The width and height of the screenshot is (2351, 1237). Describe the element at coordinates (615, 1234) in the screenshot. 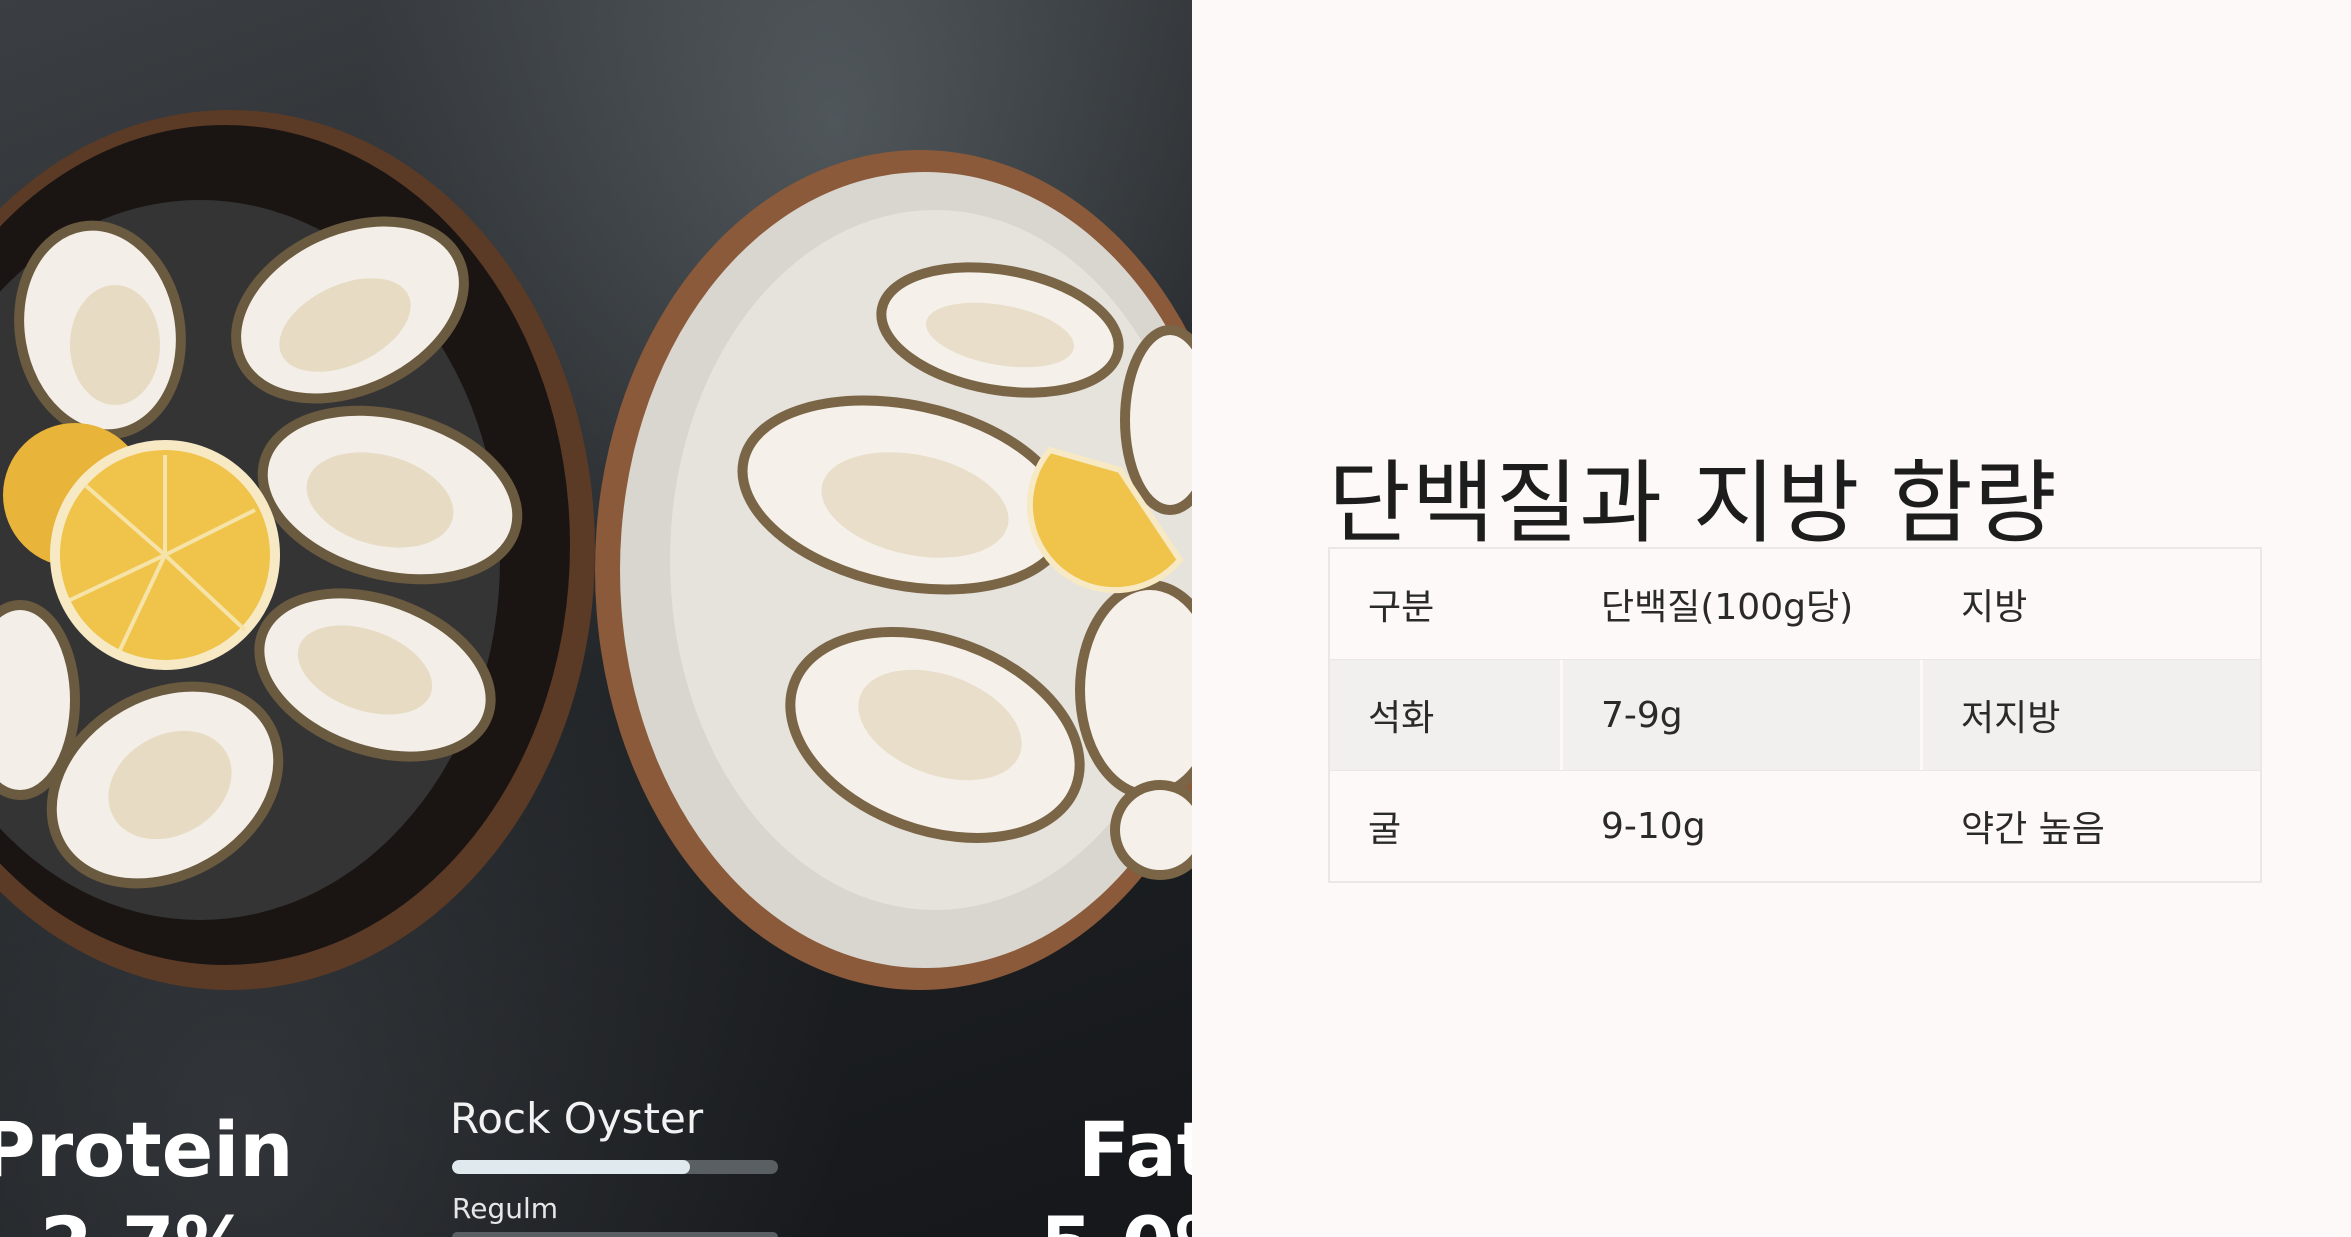

I see `regular-bar` at that location.